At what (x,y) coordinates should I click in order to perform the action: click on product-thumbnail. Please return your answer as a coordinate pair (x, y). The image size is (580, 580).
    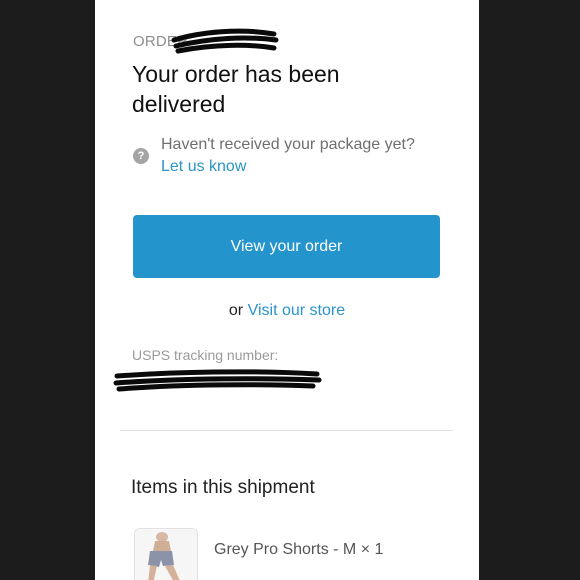
    Looking at the image, I should click on (166, 554).